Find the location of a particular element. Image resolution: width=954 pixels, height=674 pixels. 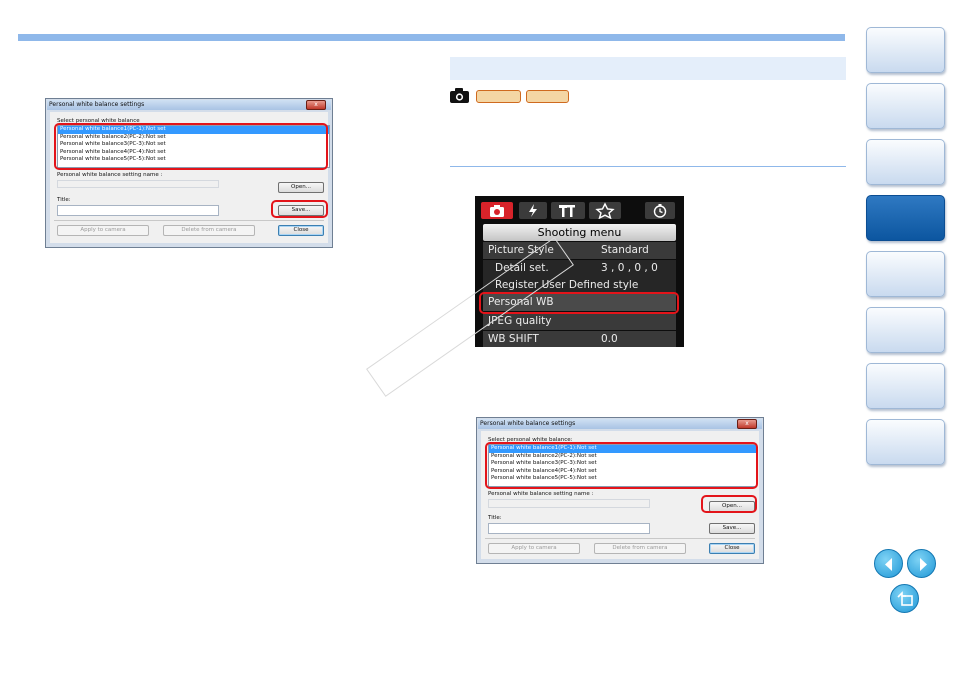

tab-playback is located at coordinates (533, 210).